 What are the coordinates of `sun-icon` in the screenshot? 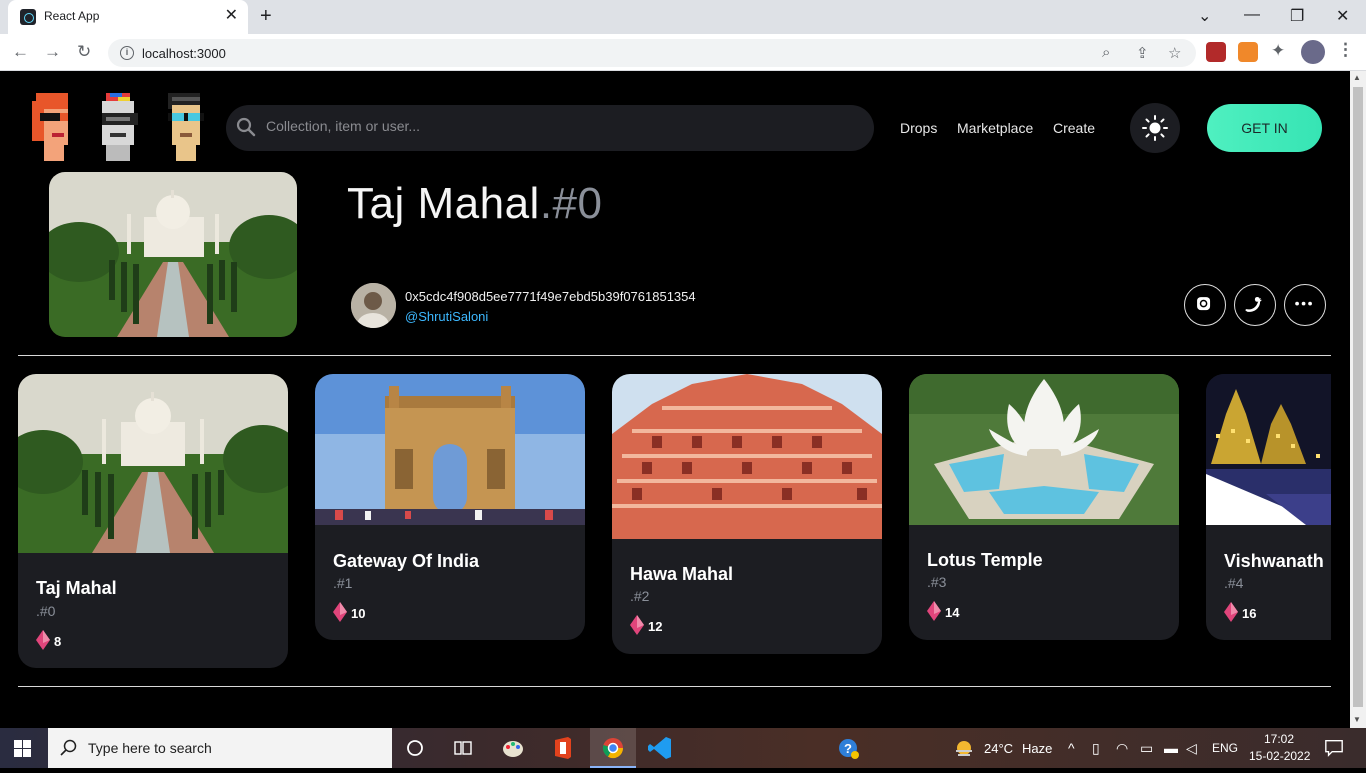 It's located at (1155, 128).